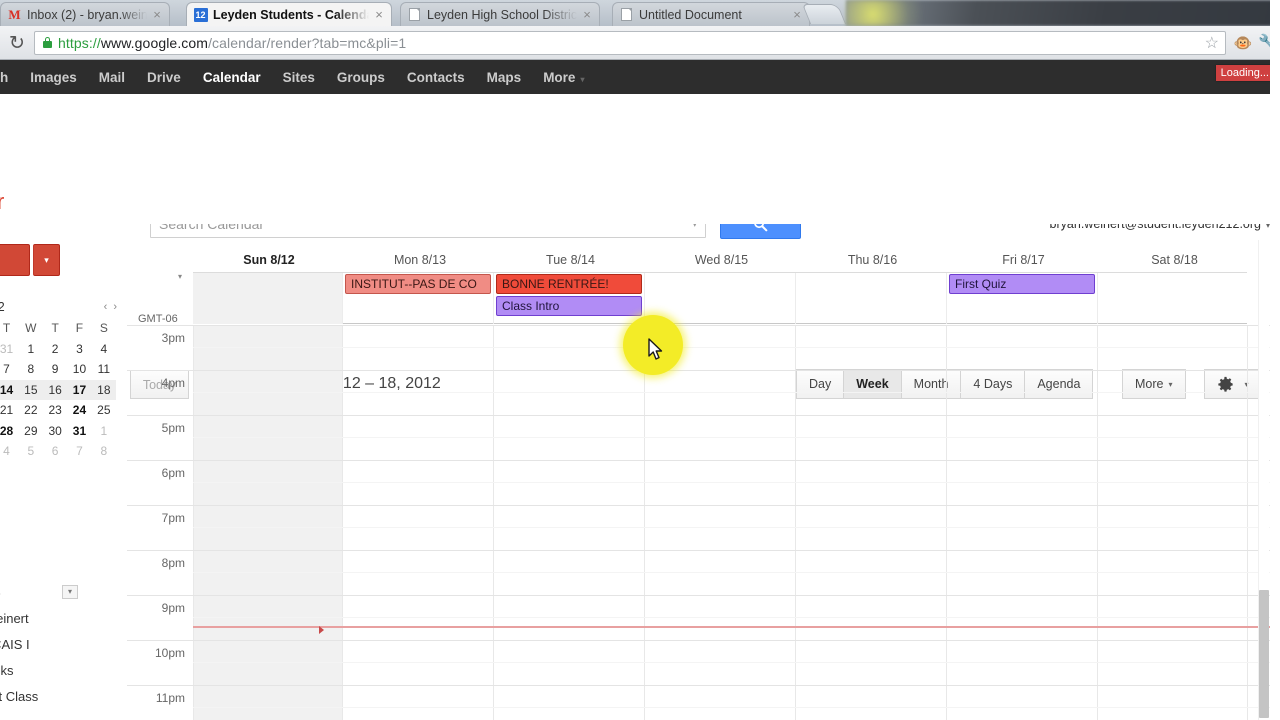 Image resolution: width=1280 pixels, height=720 pixels. Describe the element at coordinates (289, 14) in the screenshot. I see `browser-tab-leyden-students-calendar: 12 Leyden Students - Calendar ×` at that location.